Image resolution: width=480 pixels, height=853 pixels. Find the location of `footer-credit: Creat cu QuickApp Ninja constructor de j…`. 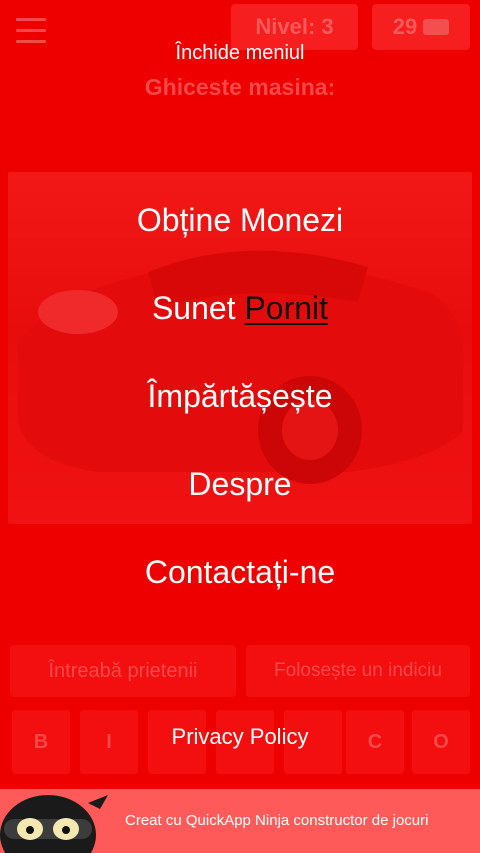

footer-credit: Creat cu QuickApp Ninja constructor de j… is located at coordinates (277, 820).